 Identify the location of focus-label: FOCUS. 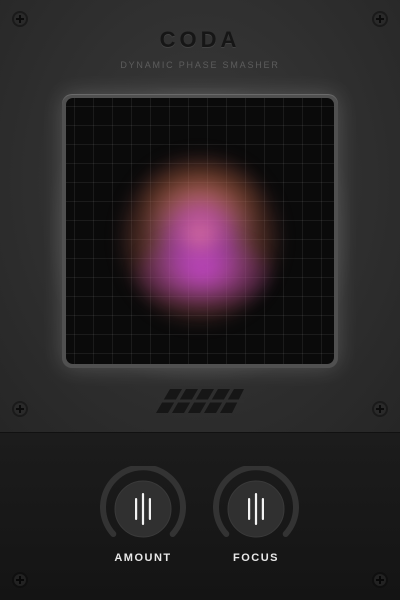
(256, 558).